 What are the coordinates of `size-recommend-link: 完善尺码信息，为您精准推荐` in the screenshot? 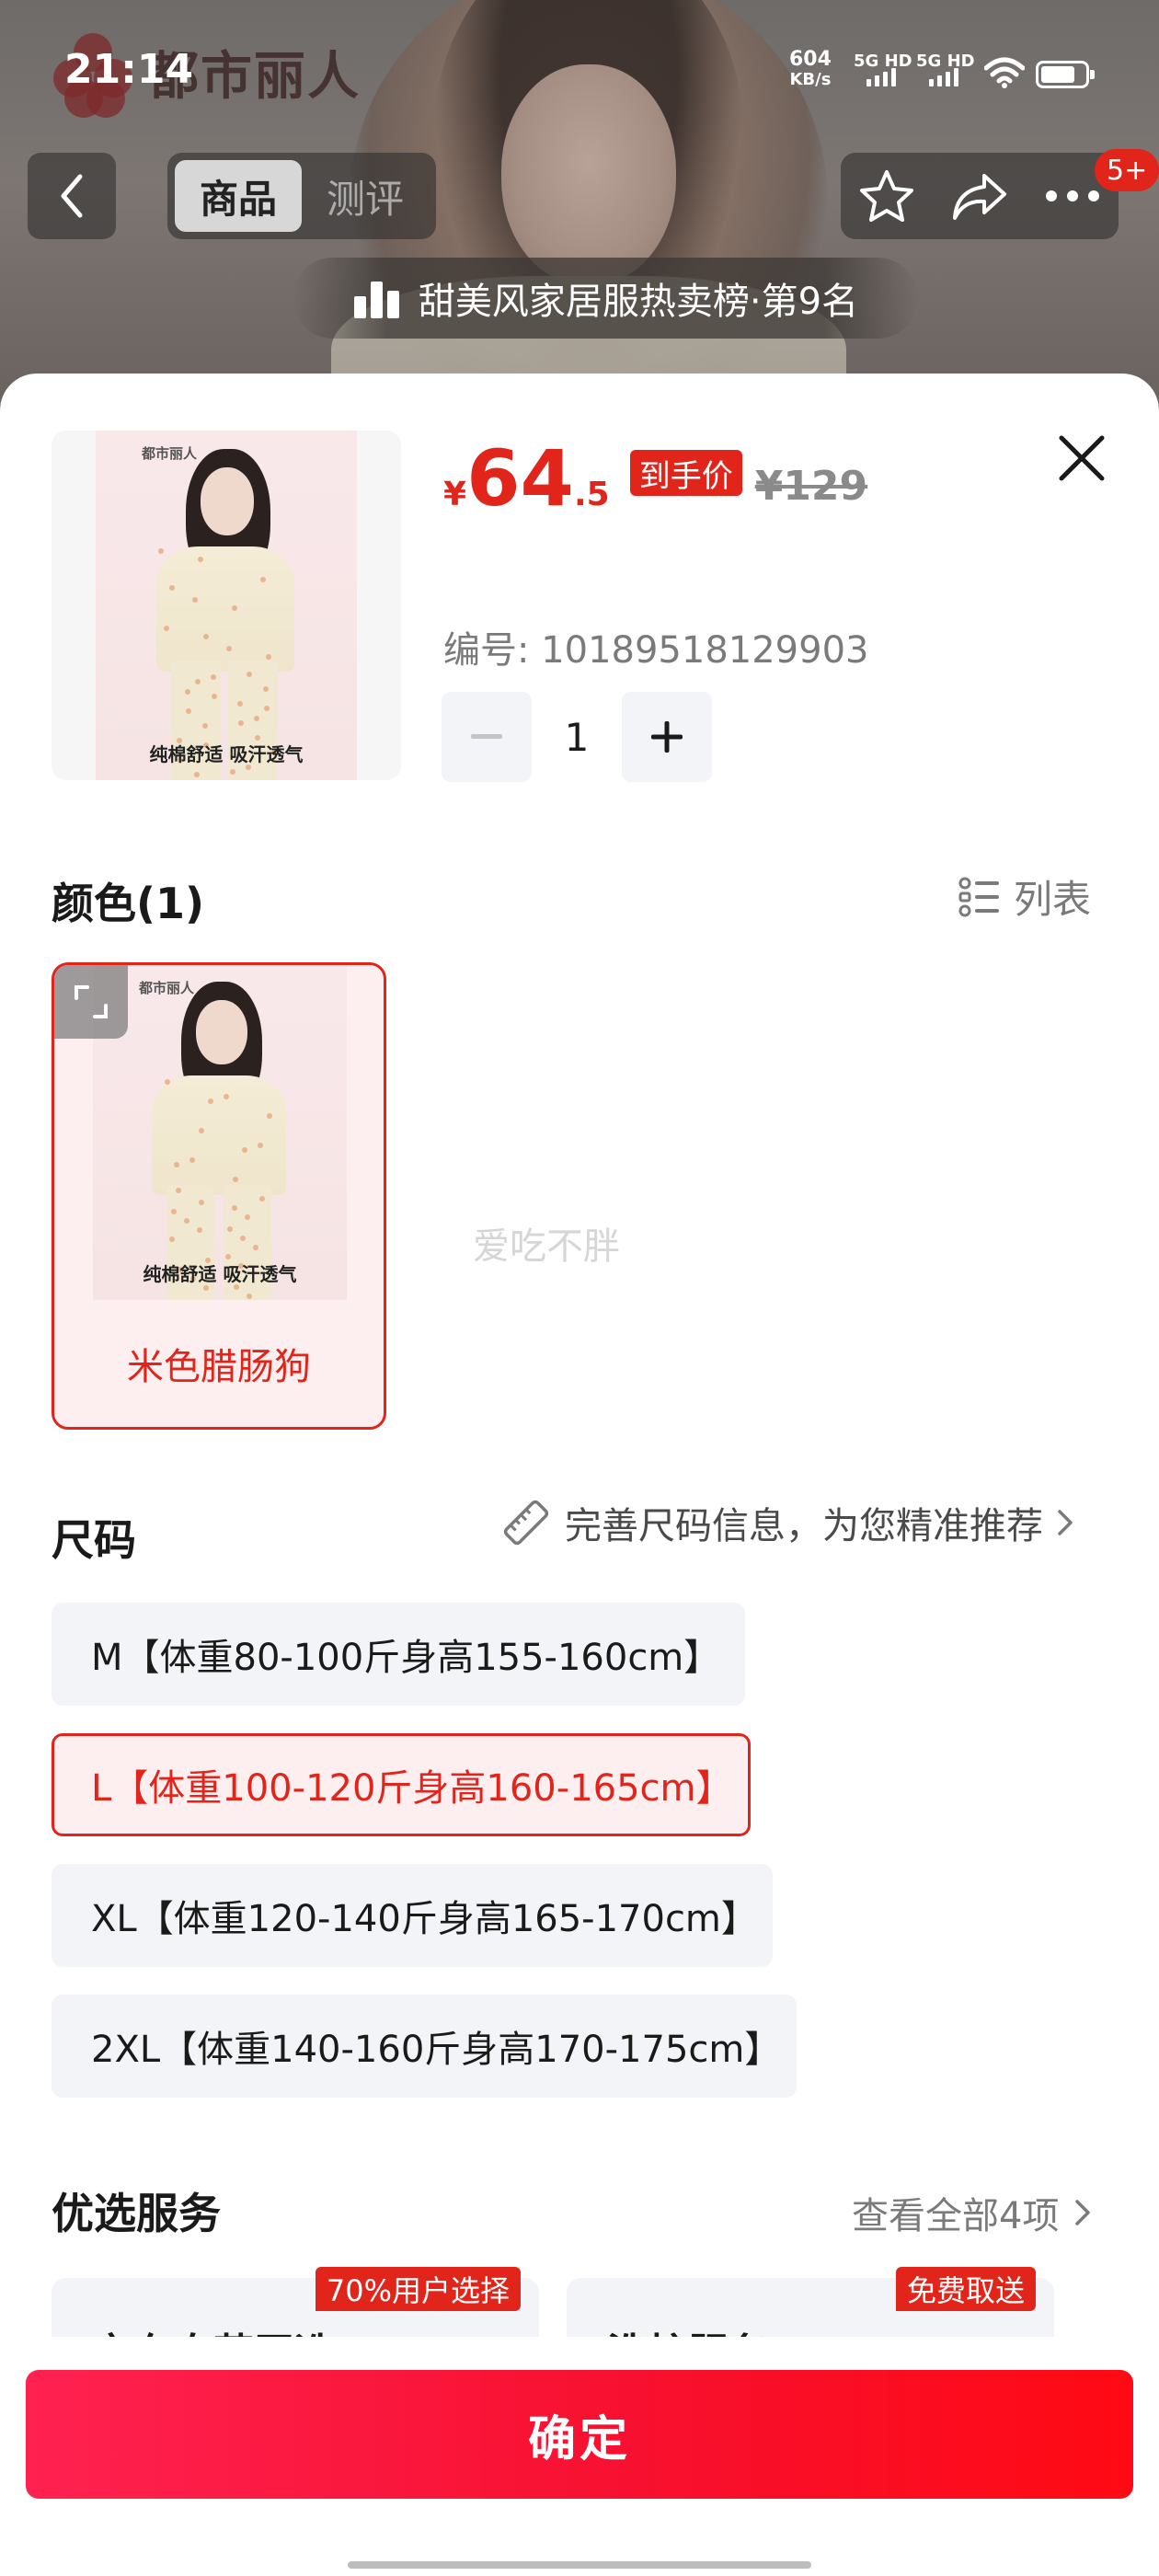 It's located at (787, 1522).